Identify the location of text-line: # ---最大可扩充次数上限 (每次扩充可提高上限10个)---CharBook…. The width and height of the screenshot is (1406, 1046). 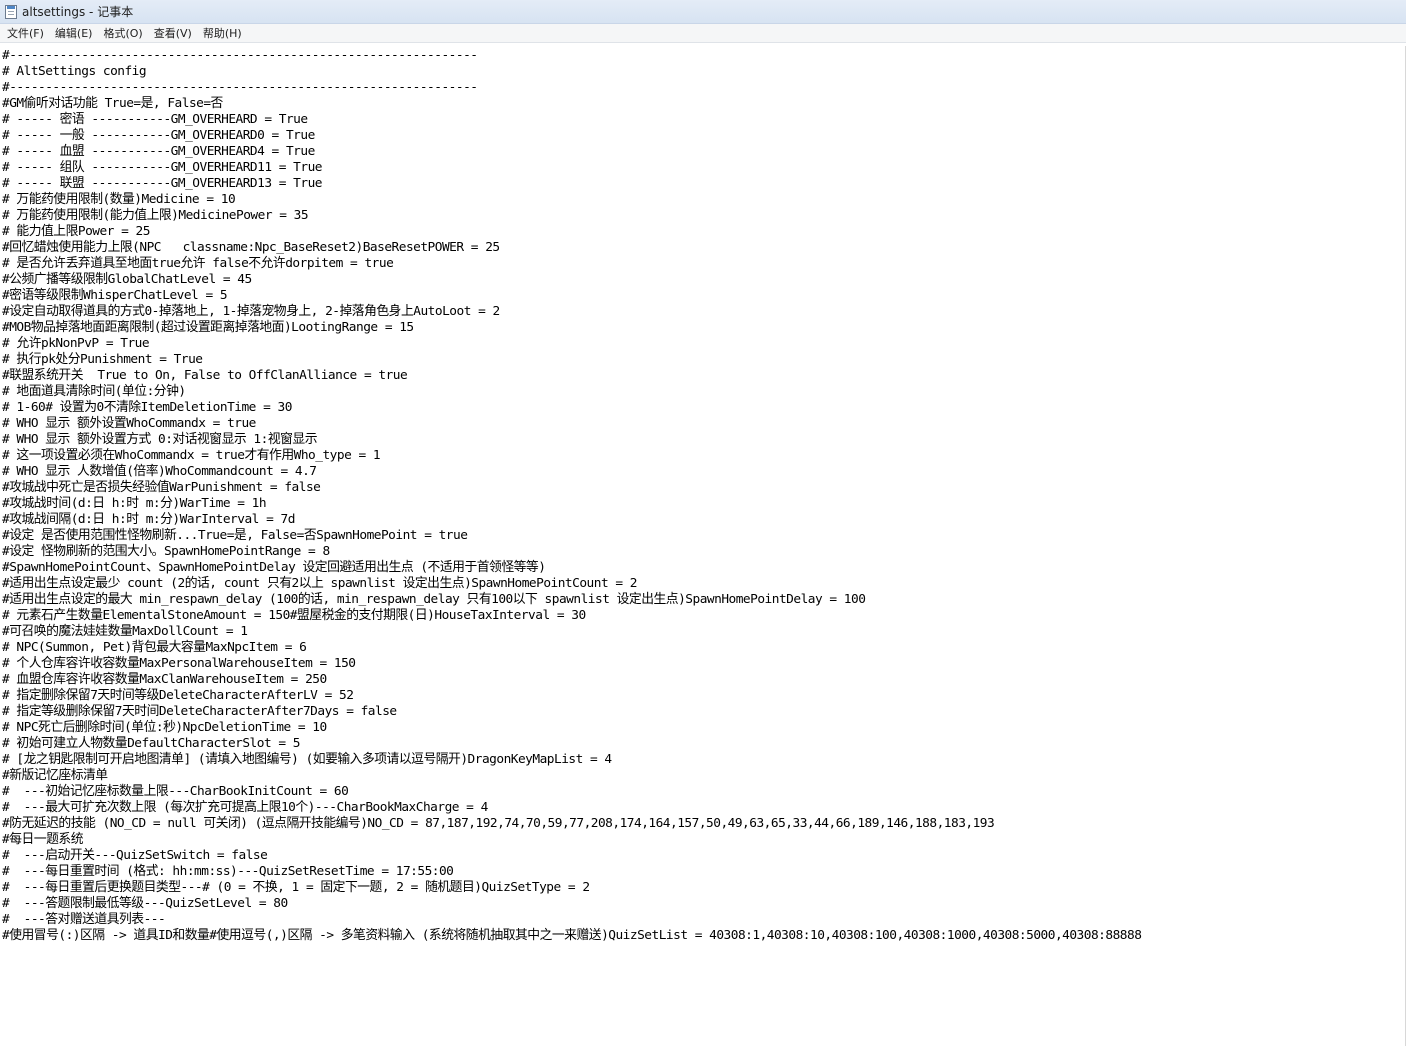
(245, 807).